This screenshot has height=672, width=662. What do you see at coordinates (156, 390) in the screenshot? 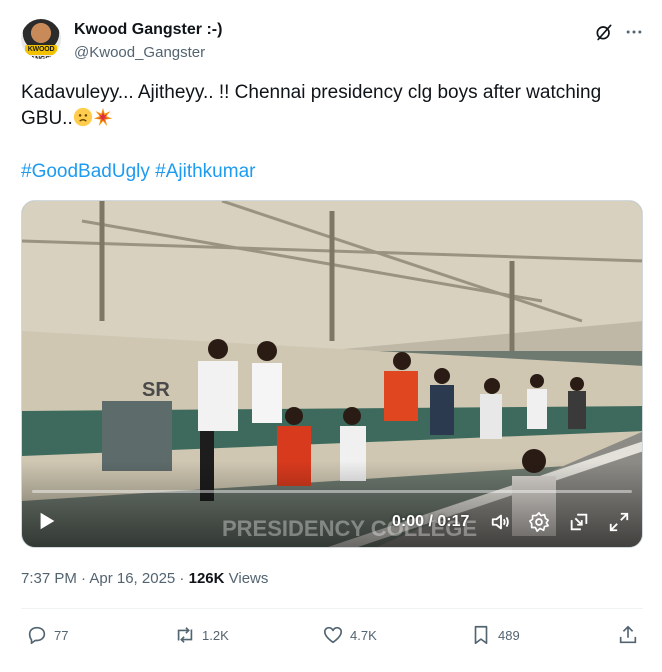
I see `train-marking: SR` at bounding box center [156, 390].